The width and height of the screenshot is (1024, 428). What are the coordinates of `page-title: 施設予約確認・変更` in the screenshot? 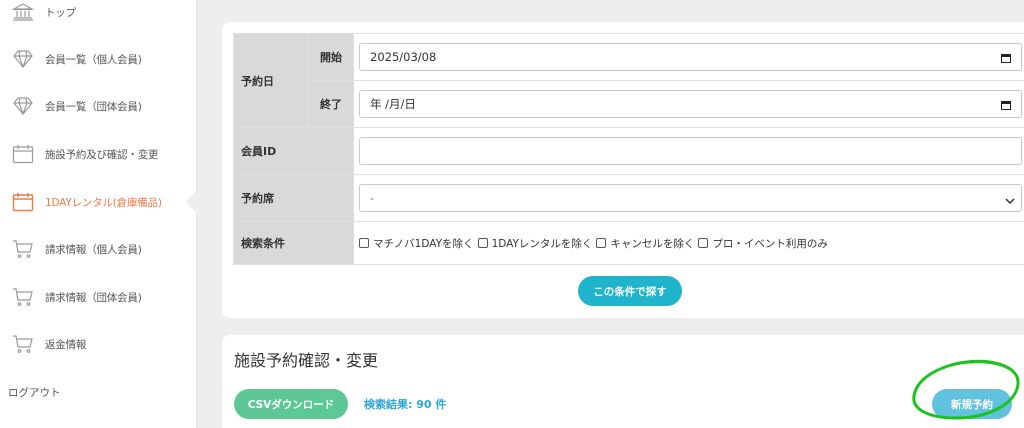 It's located at (306, 360).